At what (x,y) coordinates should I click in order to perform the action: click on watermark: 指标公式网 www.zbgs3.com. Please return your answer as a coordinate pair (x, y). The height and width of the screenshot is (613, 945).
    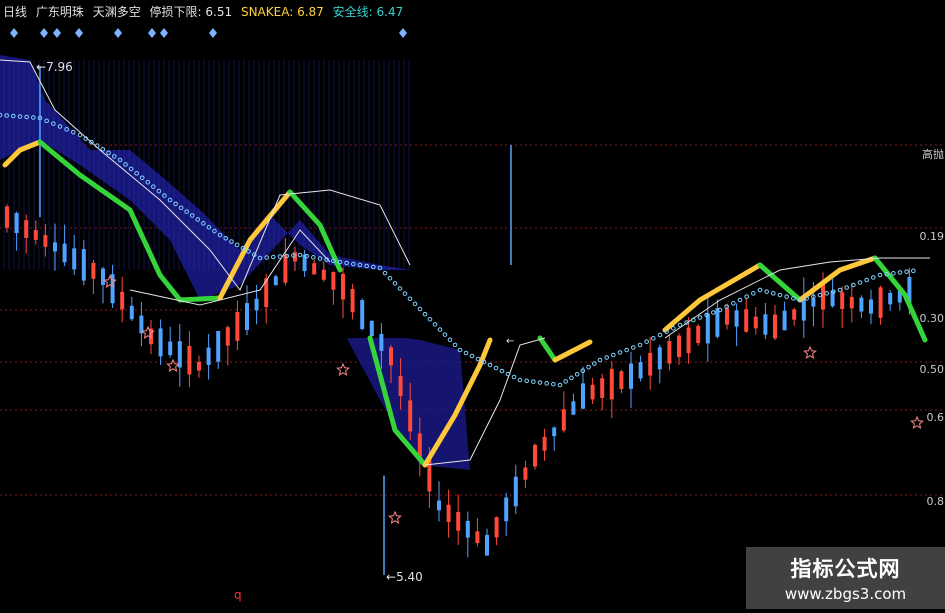
    Looking at the image, I should click on (845, 578).